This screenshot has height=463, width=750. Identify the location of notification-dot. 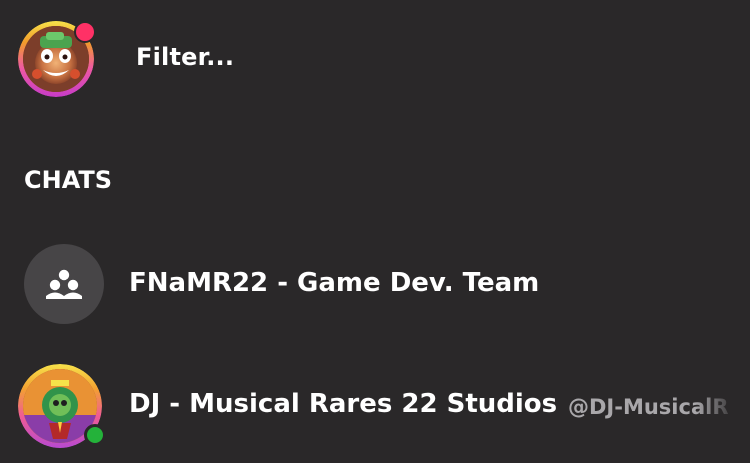
(85, 32).